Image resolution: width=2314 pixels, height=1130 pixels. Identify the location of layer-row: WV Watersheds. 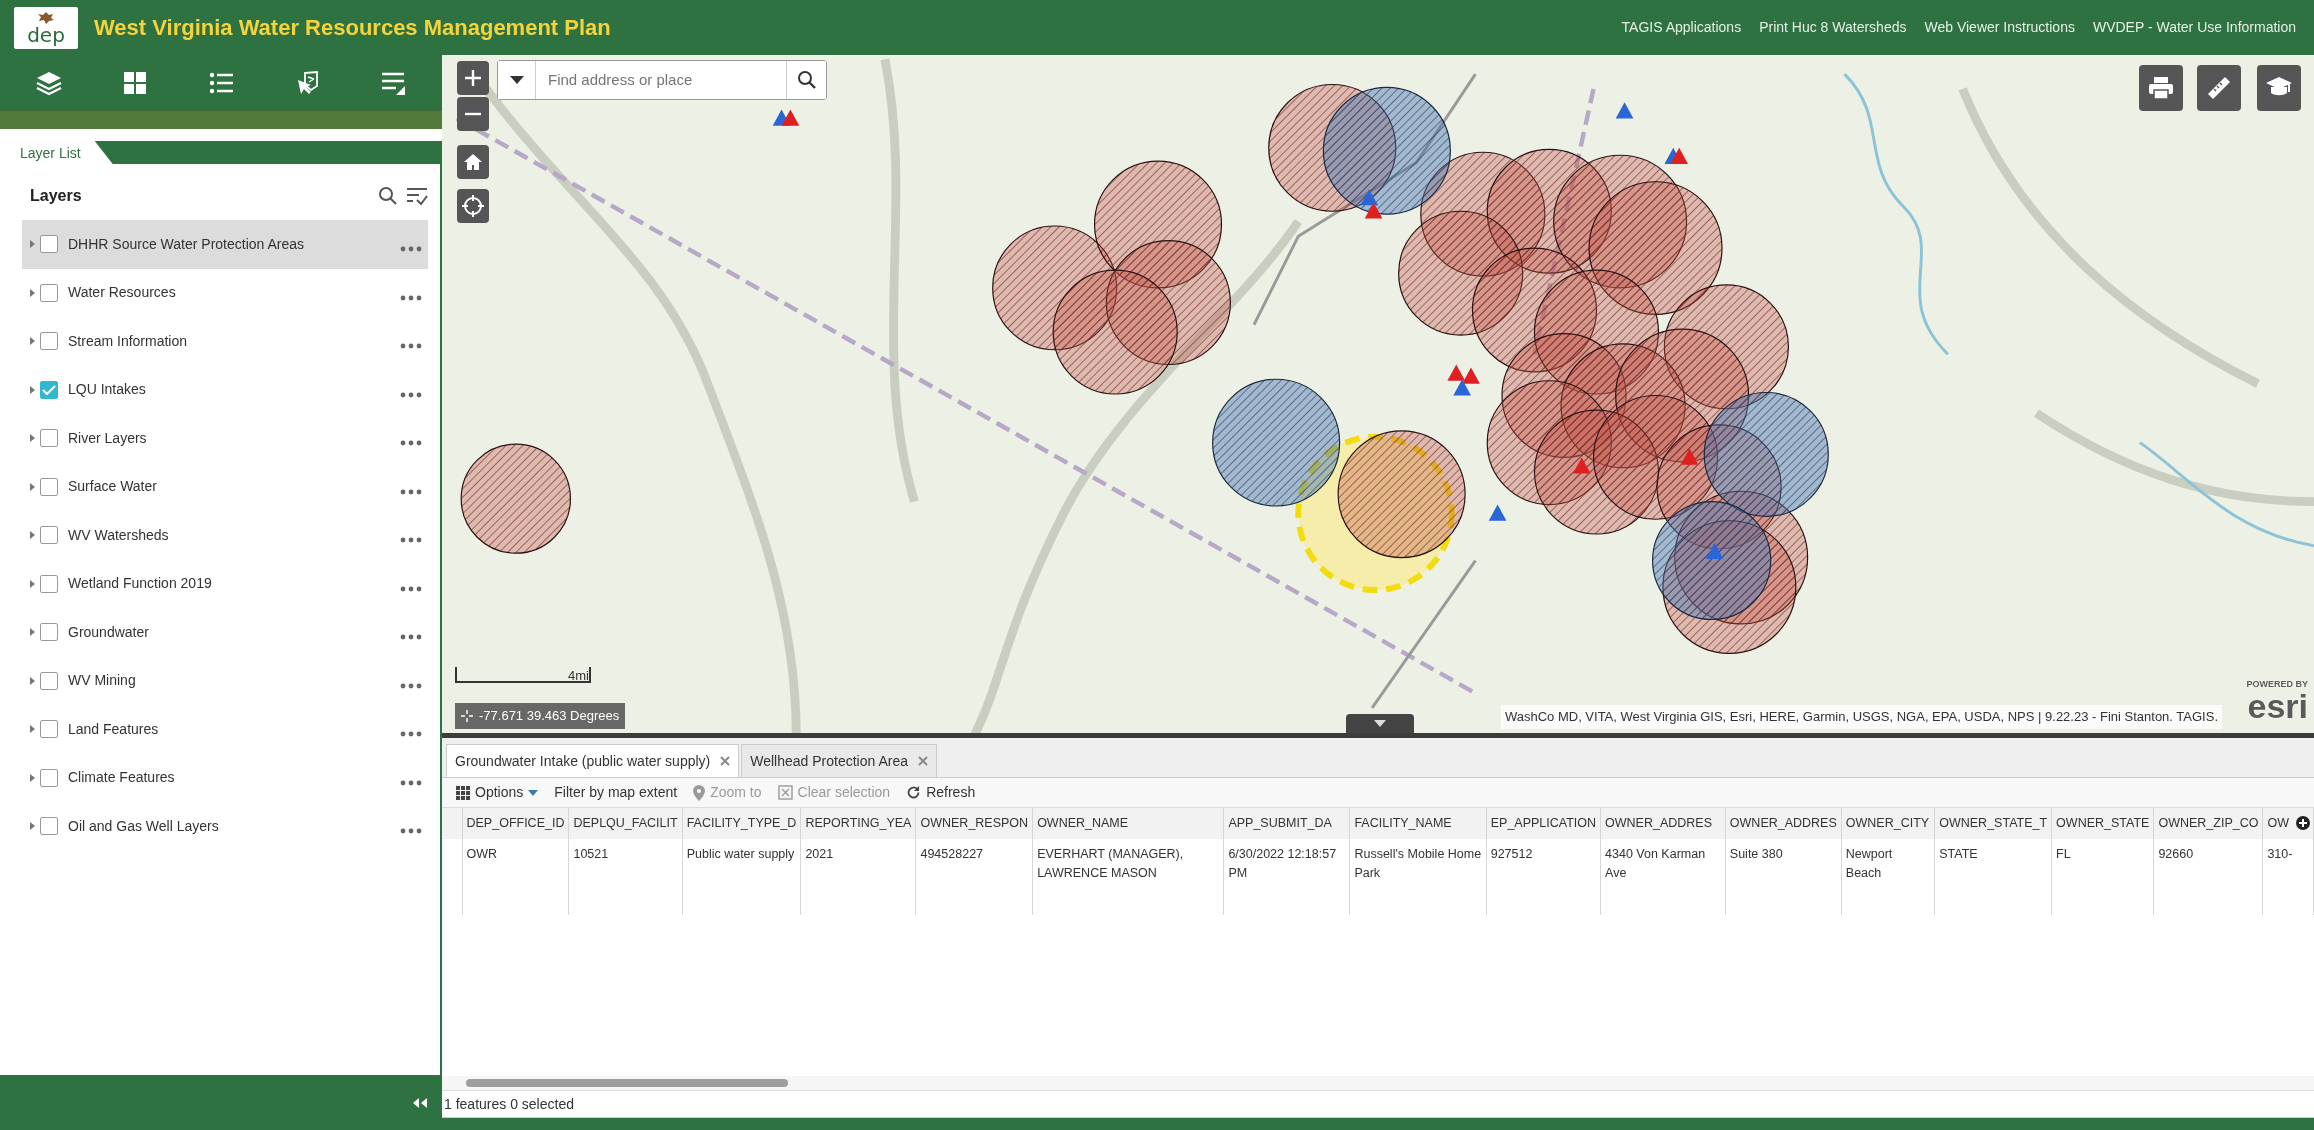
(225, 535).